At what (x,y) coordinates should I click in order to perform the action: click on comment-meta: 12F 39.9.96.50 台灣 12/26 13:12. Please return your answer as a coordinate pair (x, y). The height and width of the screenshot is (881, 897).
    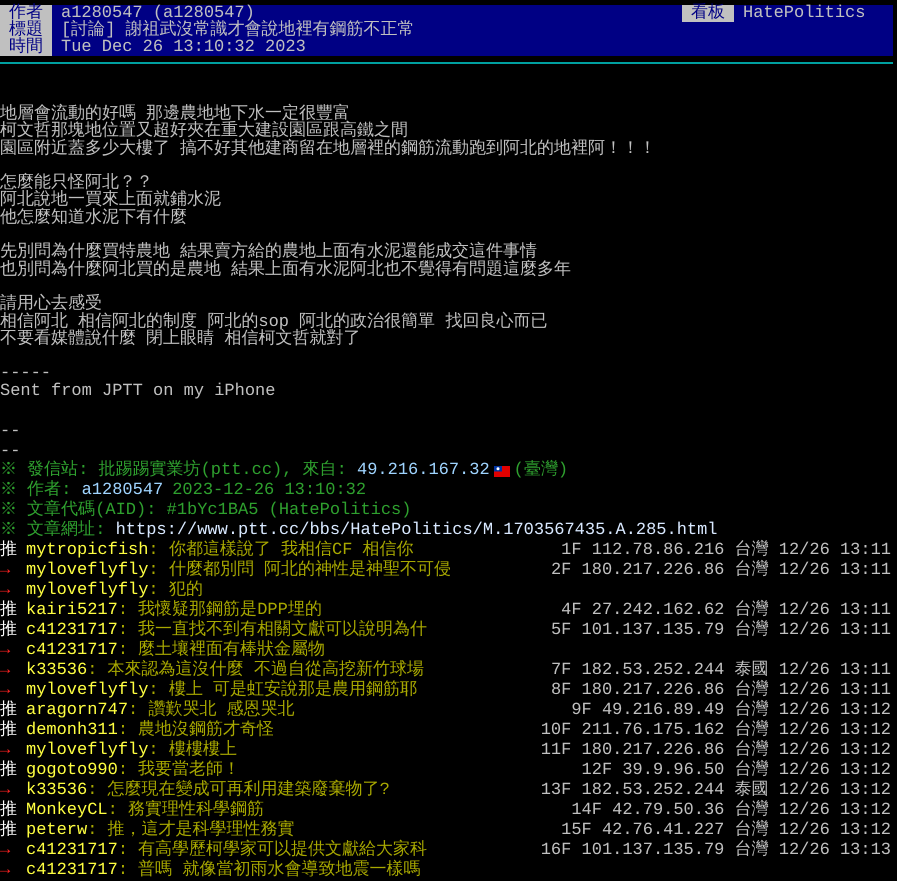
    Looking at the image, I should click on (736, 770).